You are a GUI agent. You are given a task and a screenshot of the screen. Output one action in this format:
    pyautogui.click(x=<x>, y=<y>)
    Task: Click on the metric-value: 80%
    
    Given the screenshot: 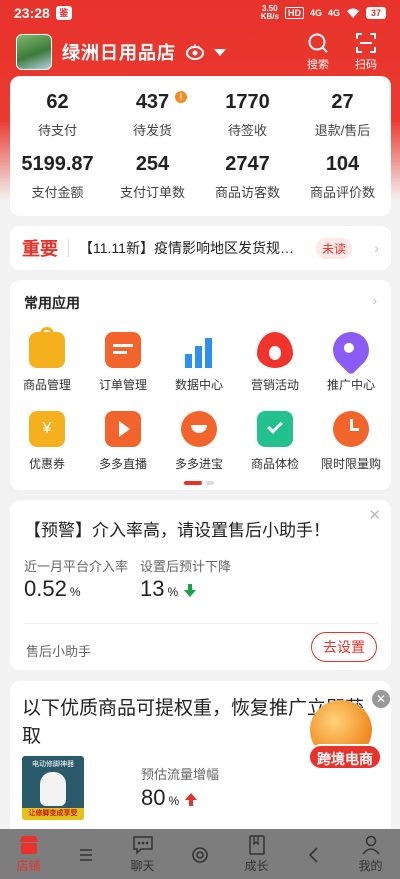 What is the action you would take?
    pyautogui.click(x=169, y=798)
    